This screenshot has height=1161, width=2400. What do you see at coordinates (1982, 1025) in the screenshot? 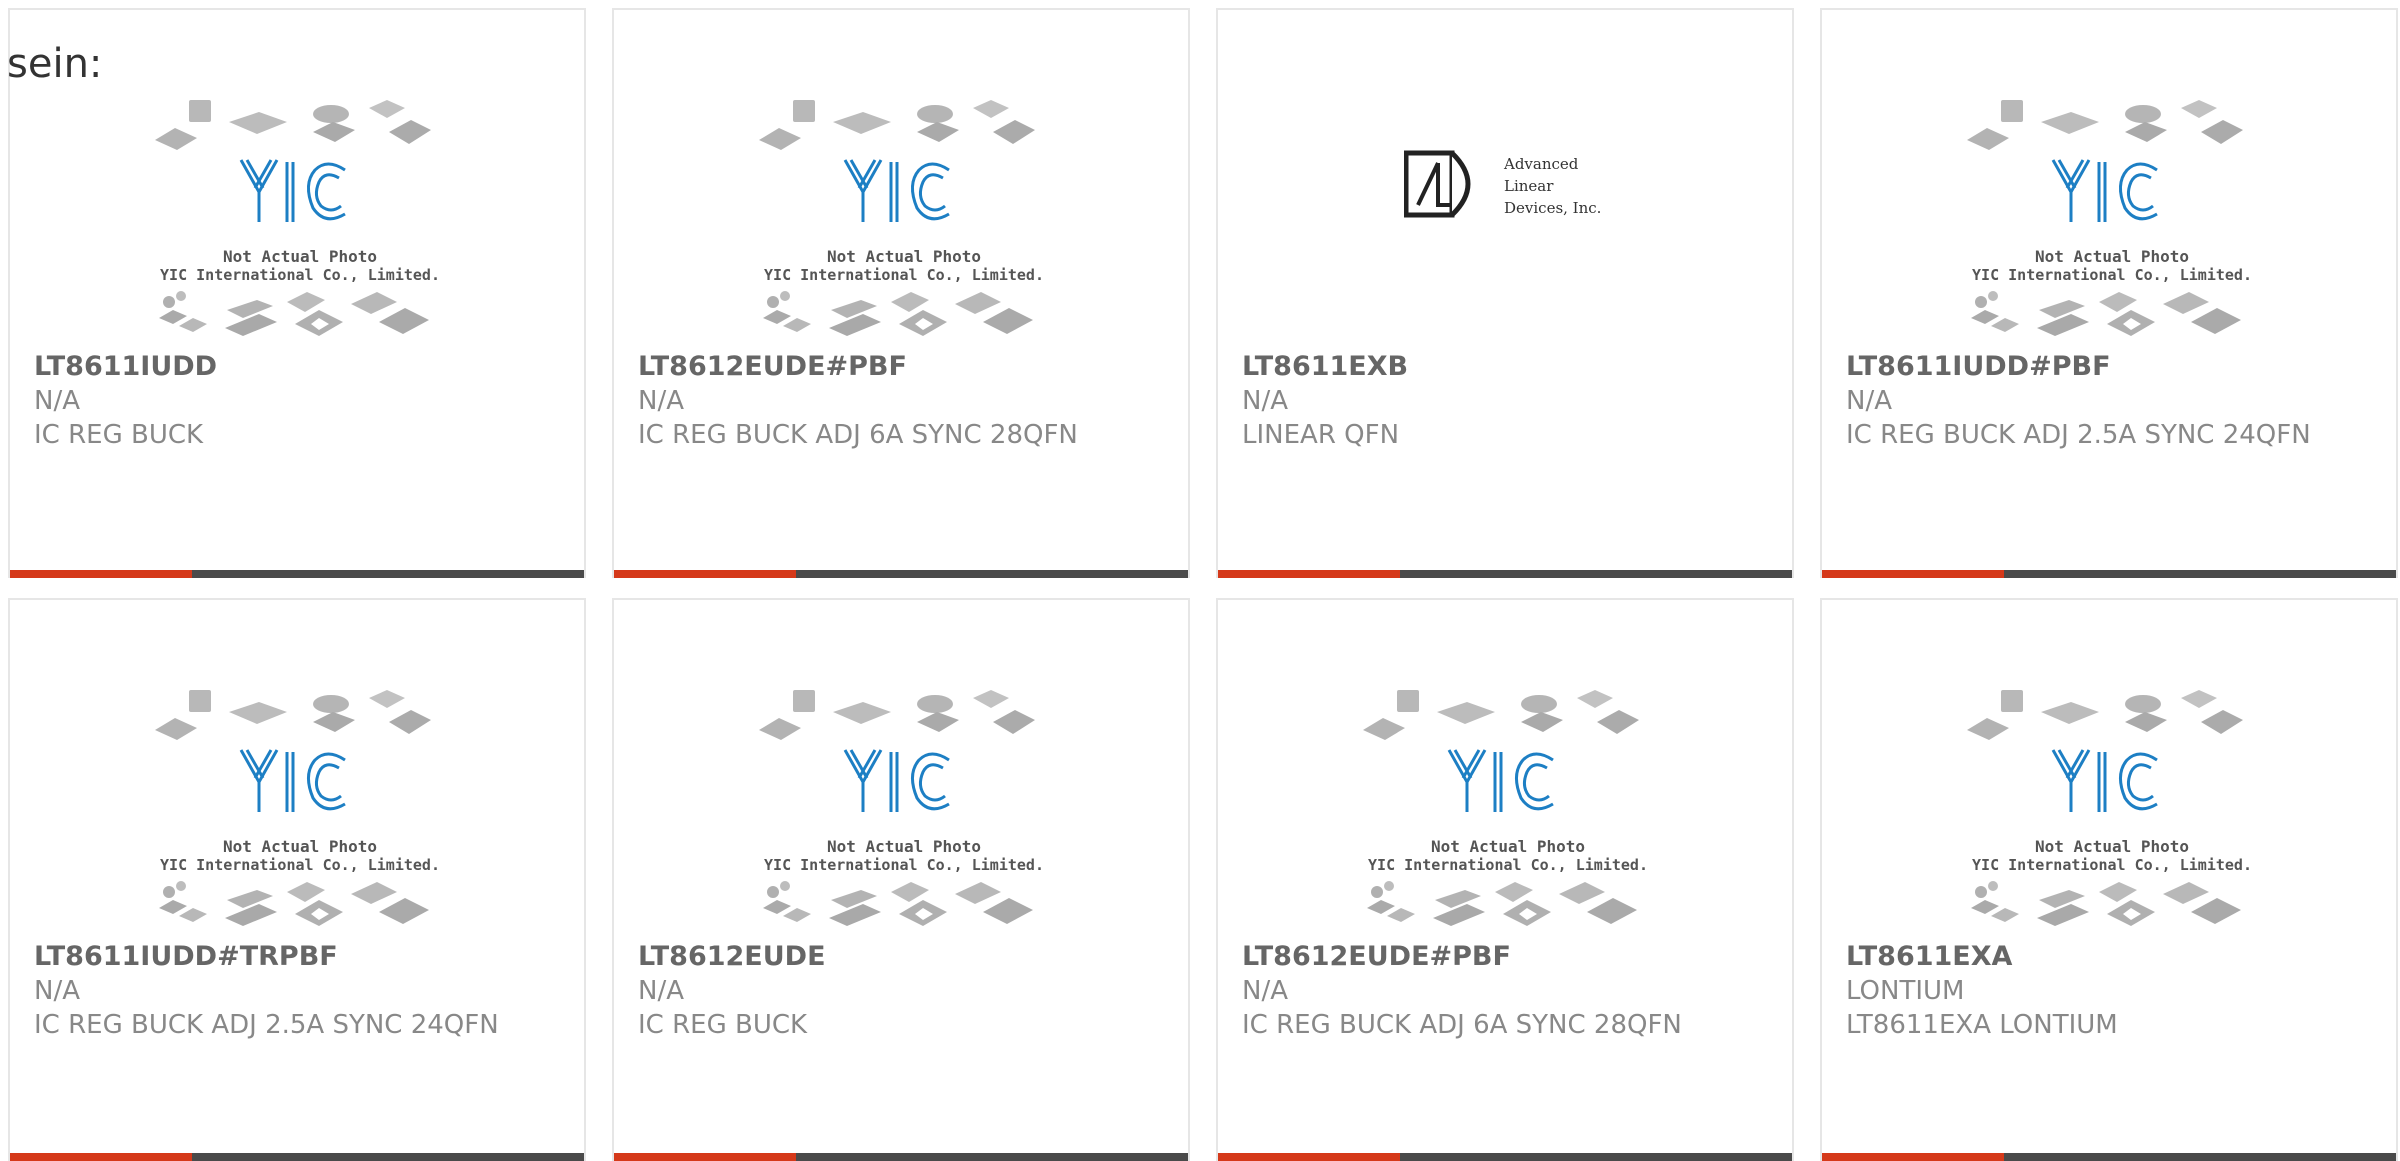
I see `description: LT8611EXA LONTIUM` at bounding box center [1982, 1025].